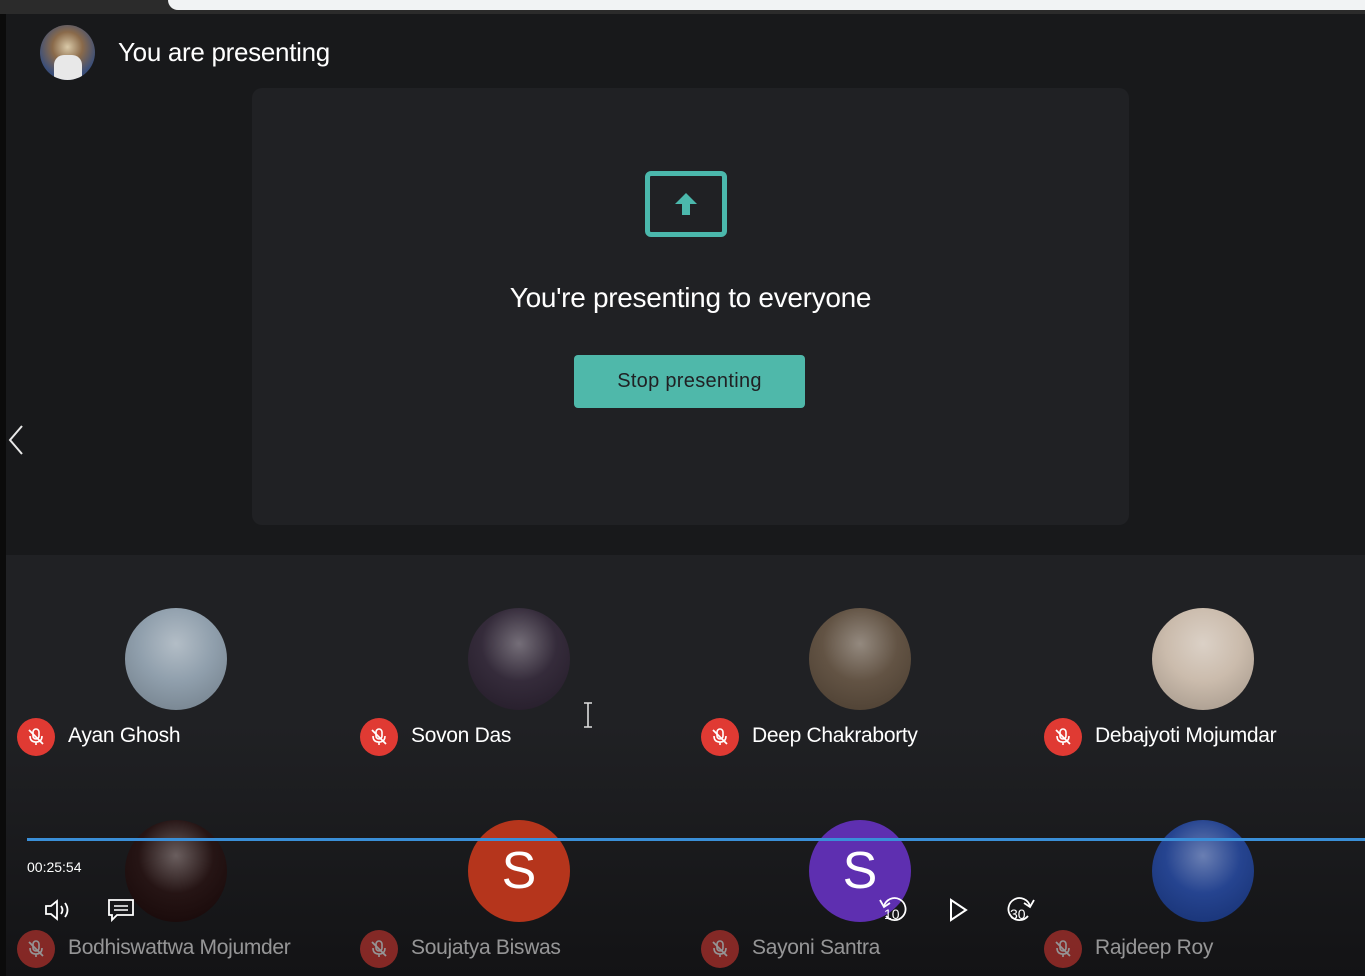 The height and width of the screenshot is (976, 1365). I want to click on participant-avatar: S, so click(519, 871).